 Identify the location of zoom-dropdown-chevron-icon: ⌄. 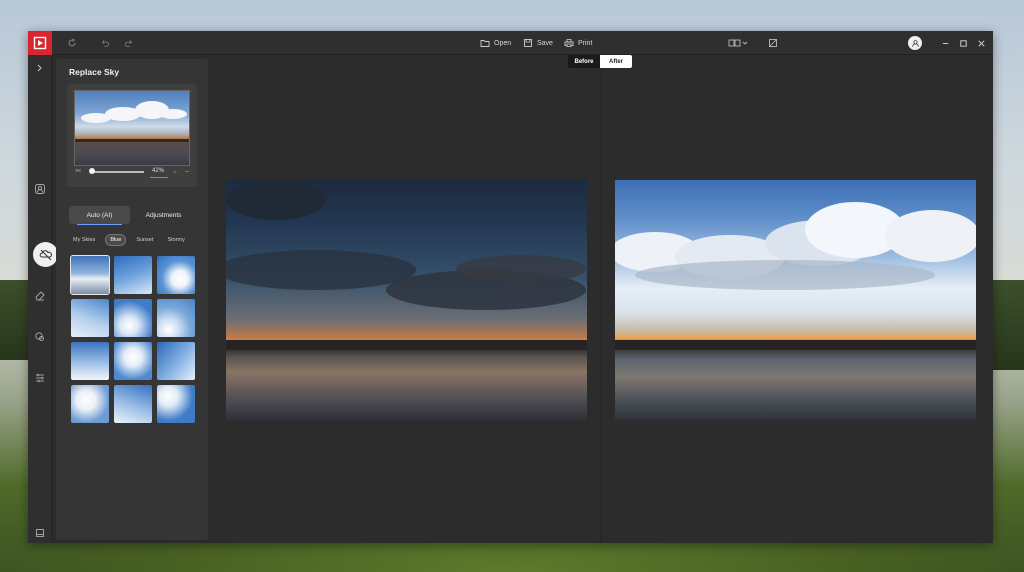
(175, 171).